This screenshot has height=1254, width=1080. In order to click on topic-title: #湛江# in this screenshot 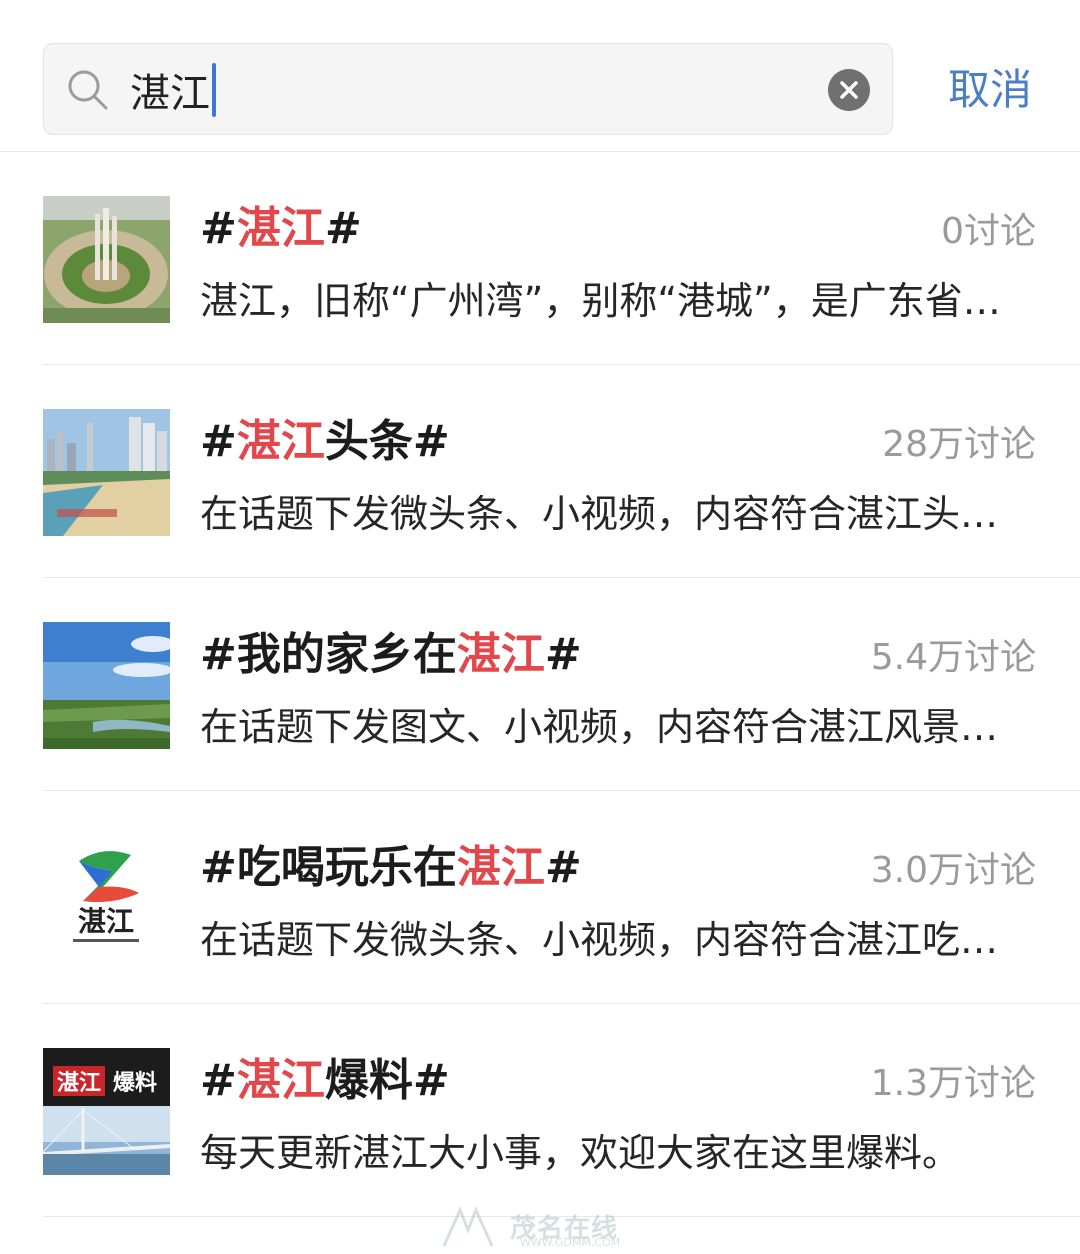, I will do `click(281, 228)`.